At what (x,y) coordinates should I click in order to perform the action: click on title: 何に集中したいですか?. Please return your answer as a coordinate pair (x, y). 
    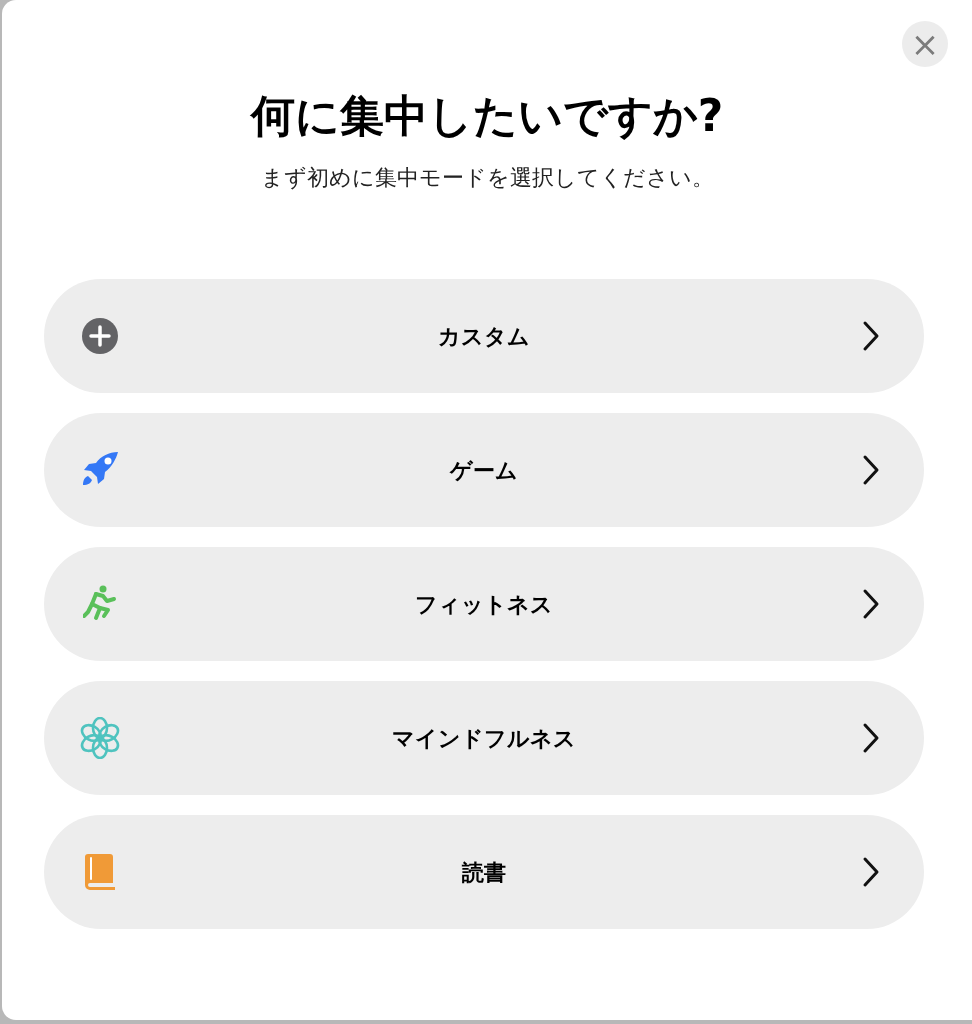
    Looking at the image, I should click on (487, 116).